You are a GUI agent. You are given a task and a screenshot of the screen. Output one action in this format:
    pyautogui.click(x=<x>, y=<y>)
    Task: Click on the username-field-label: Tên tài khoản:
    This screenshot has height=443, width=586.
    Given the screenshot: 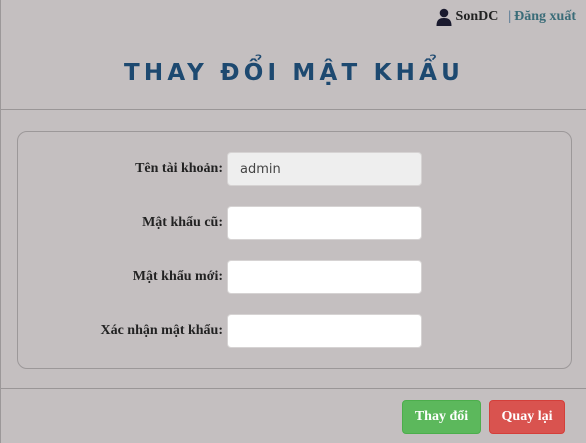 What is the action you would take?
    pyautogui.click(x=179, y=168)
    